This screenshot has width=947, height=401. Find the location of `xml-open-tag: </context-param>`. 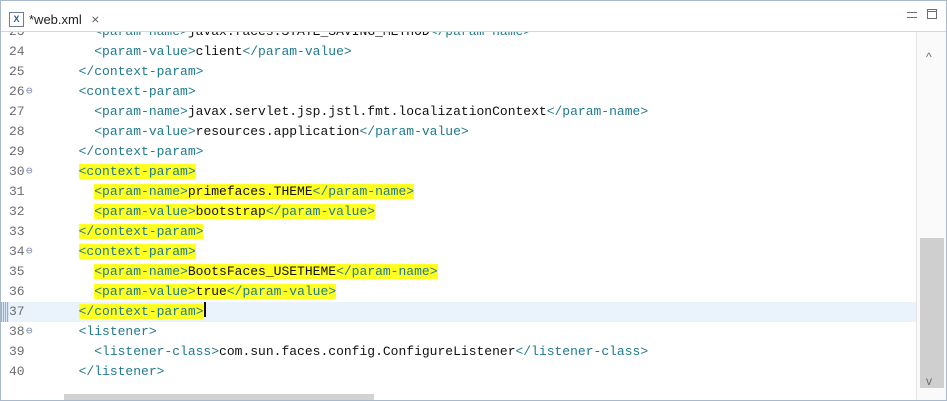

xml-open-tag: </context-param> is located at coordinates (141, 151).